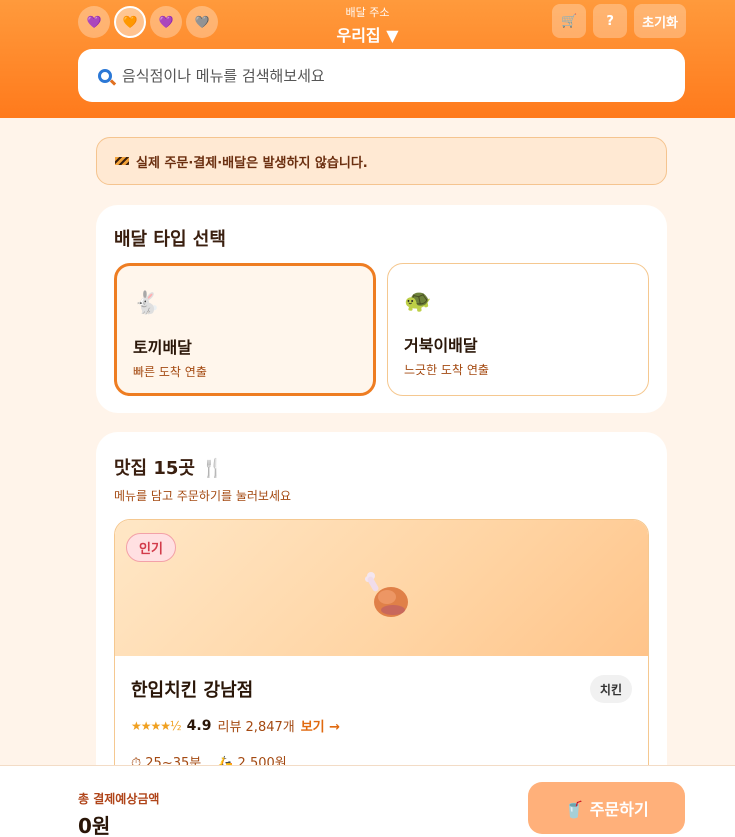 This screenshot has height=837, width=735. Describe the element at coordinates (170, 372) in the screenshot. I see `delivery-option-desc: 빠른 도착 연출` at that location.